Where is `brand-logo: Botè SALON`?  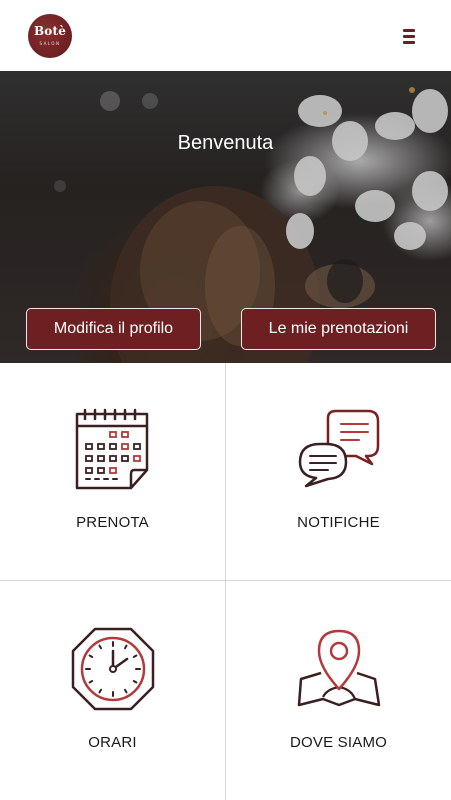 brand-logo: Botè SALON is located at coordinates (50, 36).